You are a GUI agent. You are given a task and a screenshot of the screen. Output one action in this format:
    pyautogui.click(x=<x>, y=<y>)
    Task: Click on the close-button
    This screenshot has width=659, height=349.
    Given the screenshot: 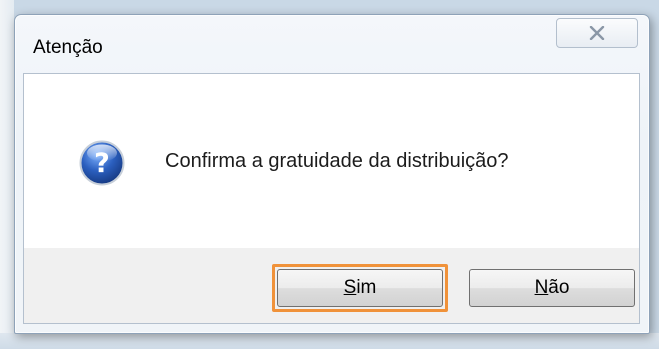 What is the action you would take?
    pyautogui.click(x=597, y=33)
    